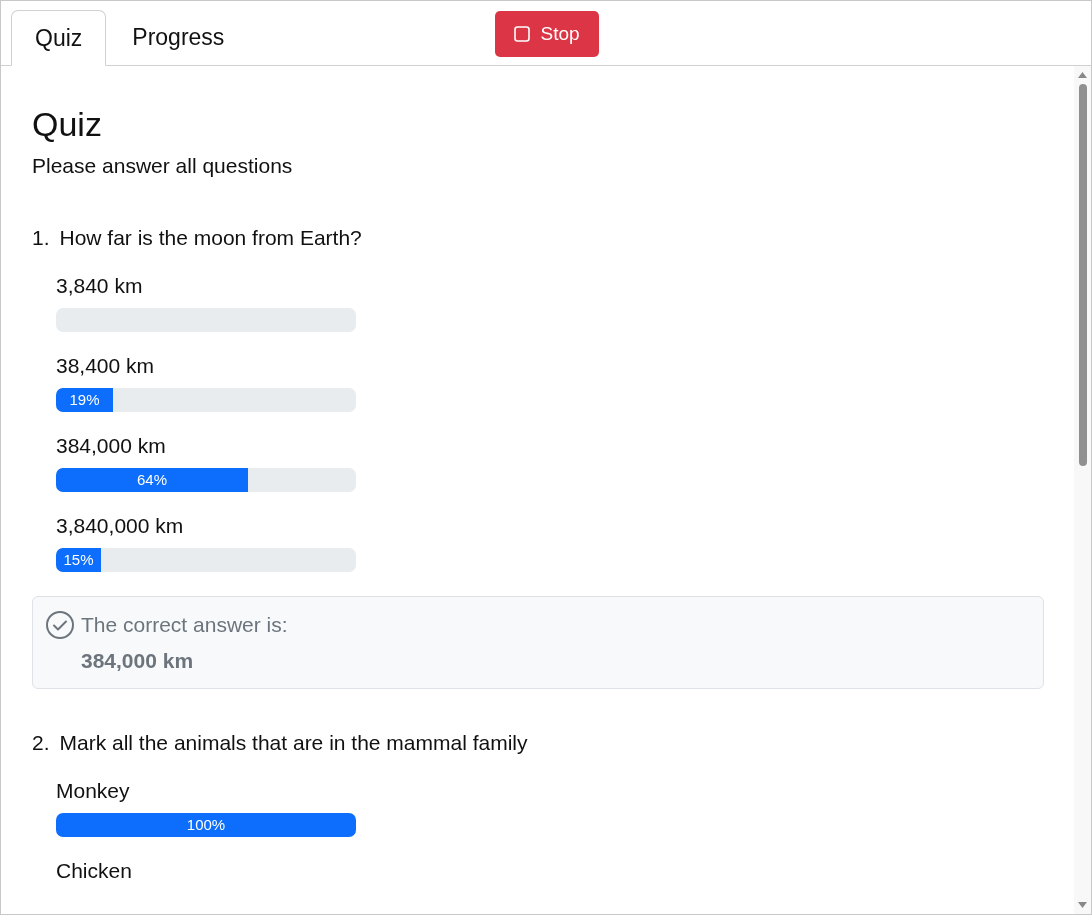  What do you see at coordinates (1082, 275) in the screenshot?
I see `scrollbar-thumb` at bounding box center [1082, 275].